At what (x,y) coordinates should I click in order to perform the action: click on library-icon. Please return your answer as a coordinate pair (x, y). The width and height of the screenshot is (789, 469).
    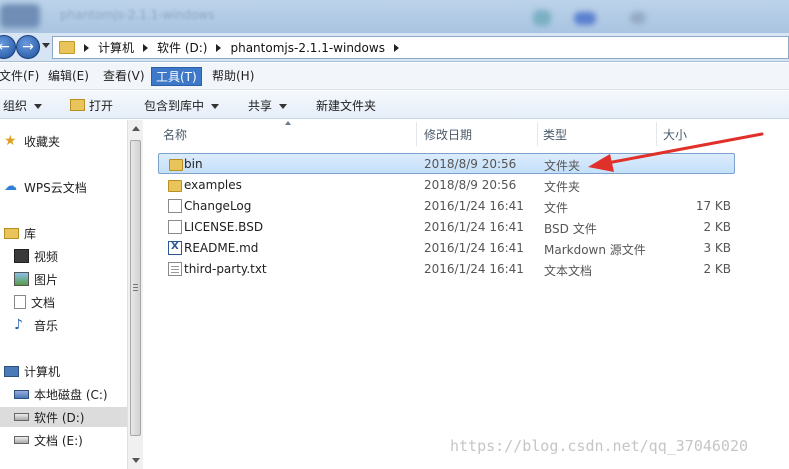
    Looking at the image, I should click on (11, 233).